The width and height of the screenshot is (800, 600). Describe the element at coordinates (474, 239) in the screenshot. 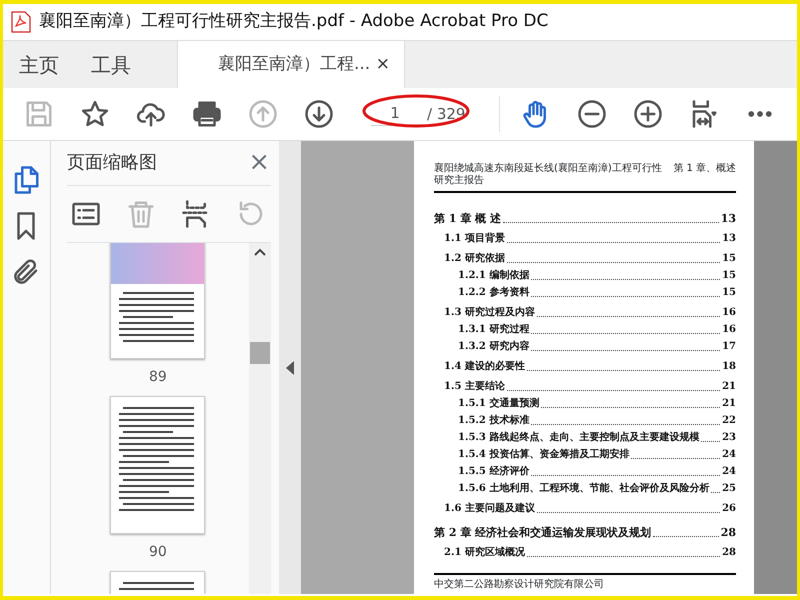

I see `toc-entry: 1.1 项目背景` at that location.